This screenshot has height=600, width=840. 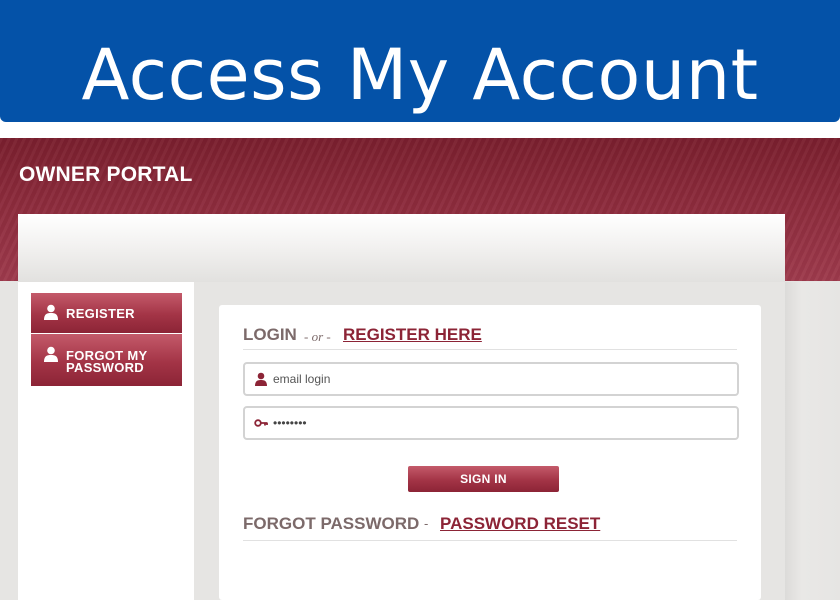 I want to click on forgot-row: FORGOT PASSWORD - PASSWORD RESET, so click(x=490, y=527).